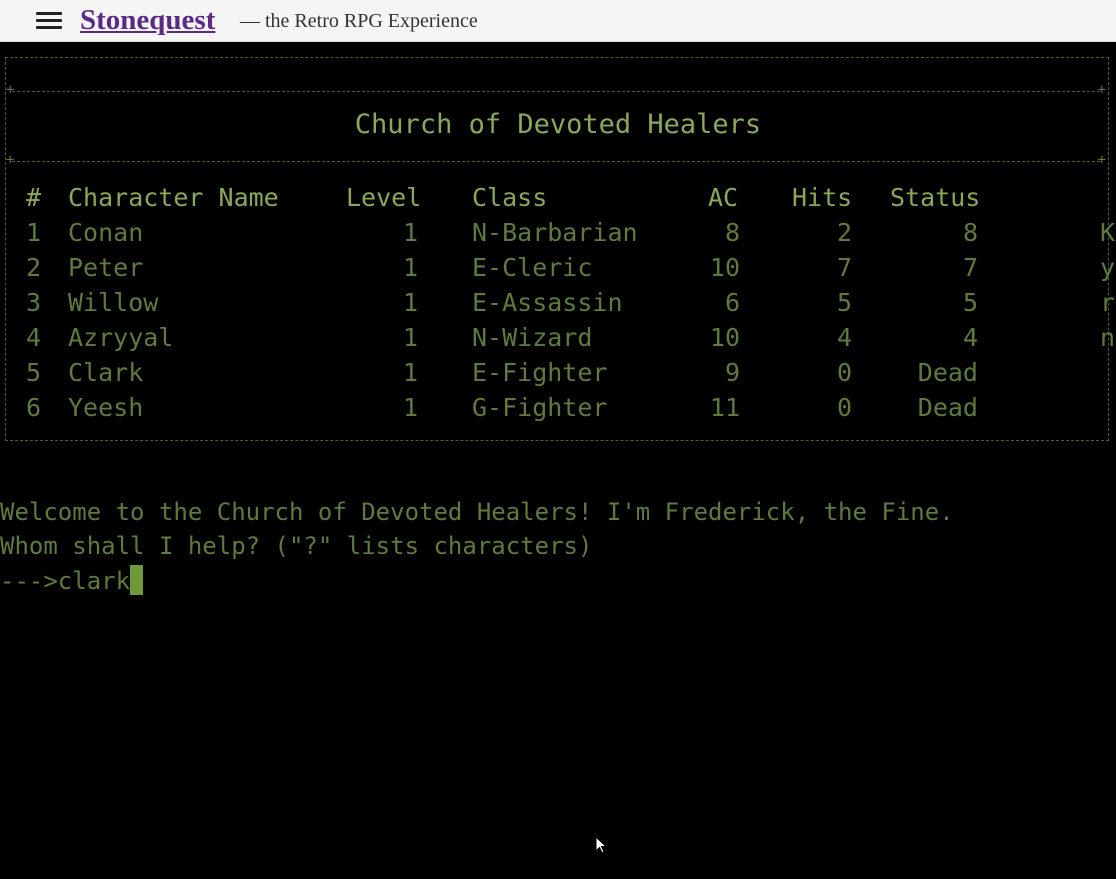 Image resolution: width=1116 pixels, height=879 pixels. What do you see at coordinates (558, 21) in the screenshot?
I see `top-bar: Stonequest — the Retro RPG Experience` at bounding box center [558, 21].